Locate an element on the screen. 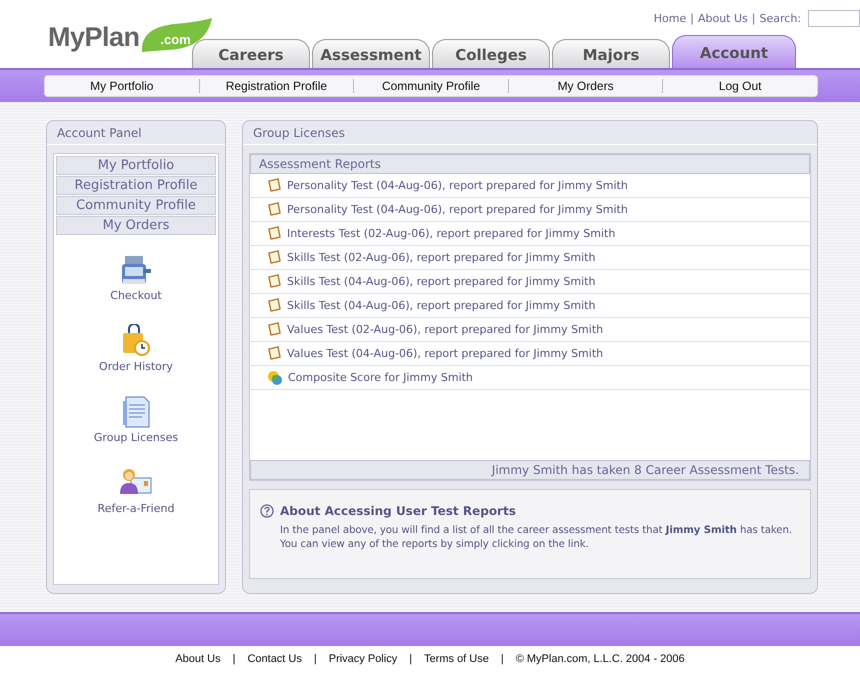  report-link: Interests Test (02-Aug-06), report prepared for Jimmy Smith is located at coordinates (451, 233).